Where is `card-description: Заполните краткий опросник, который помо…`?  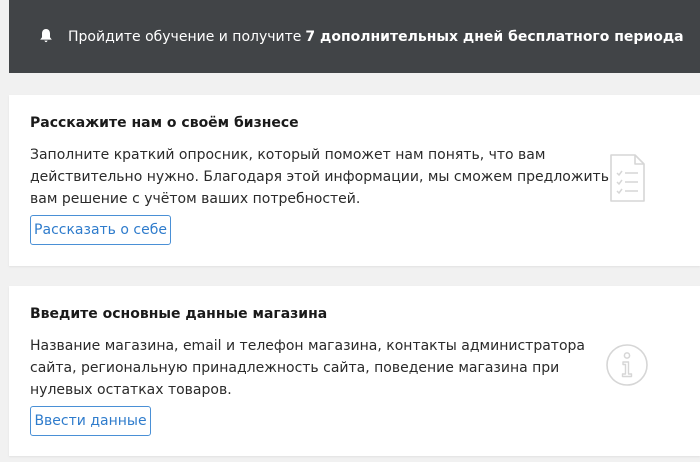 card-description: Заполните краткий опросник, который помо… is located at coordinates (319, 177).